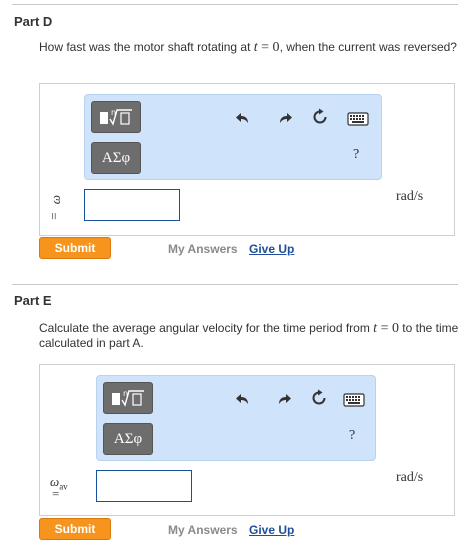 The image size is (475, 544). I want to click on part-e-give-up-link: Give Up, so click(271, 530).